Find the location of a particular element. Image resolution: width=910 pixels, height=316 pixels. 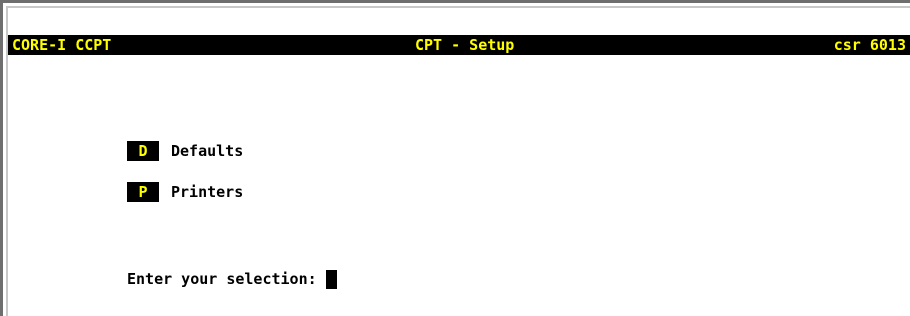

menu-item-defaults: D Defaults is located at coordinates (185, 151).